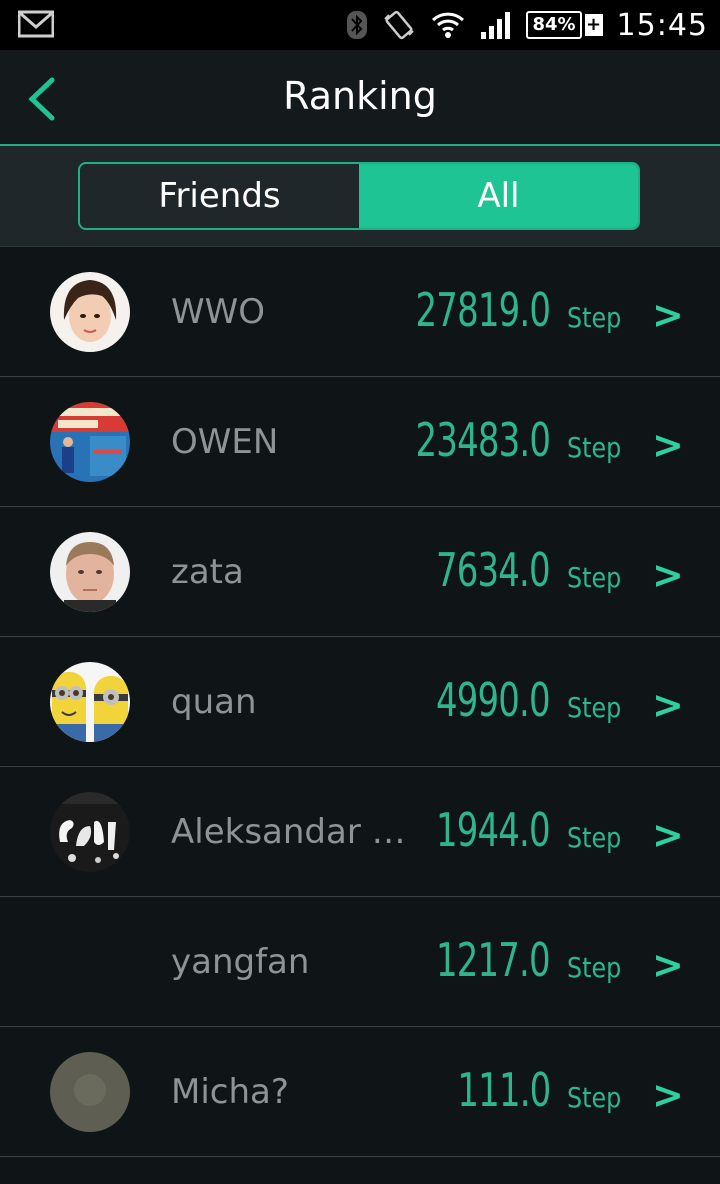 This screenshot has height=1184, width=720. Describe the element at coordinates (662, 25) in the screenshot. I see `clock: 15:45` at that location.